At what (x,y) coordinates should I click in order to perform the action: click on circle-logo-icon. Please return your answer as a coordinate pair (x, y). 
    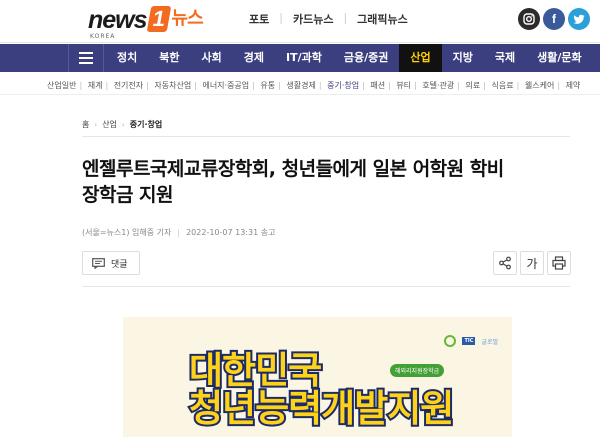
    Looking at the image, I should click on (450, 341).